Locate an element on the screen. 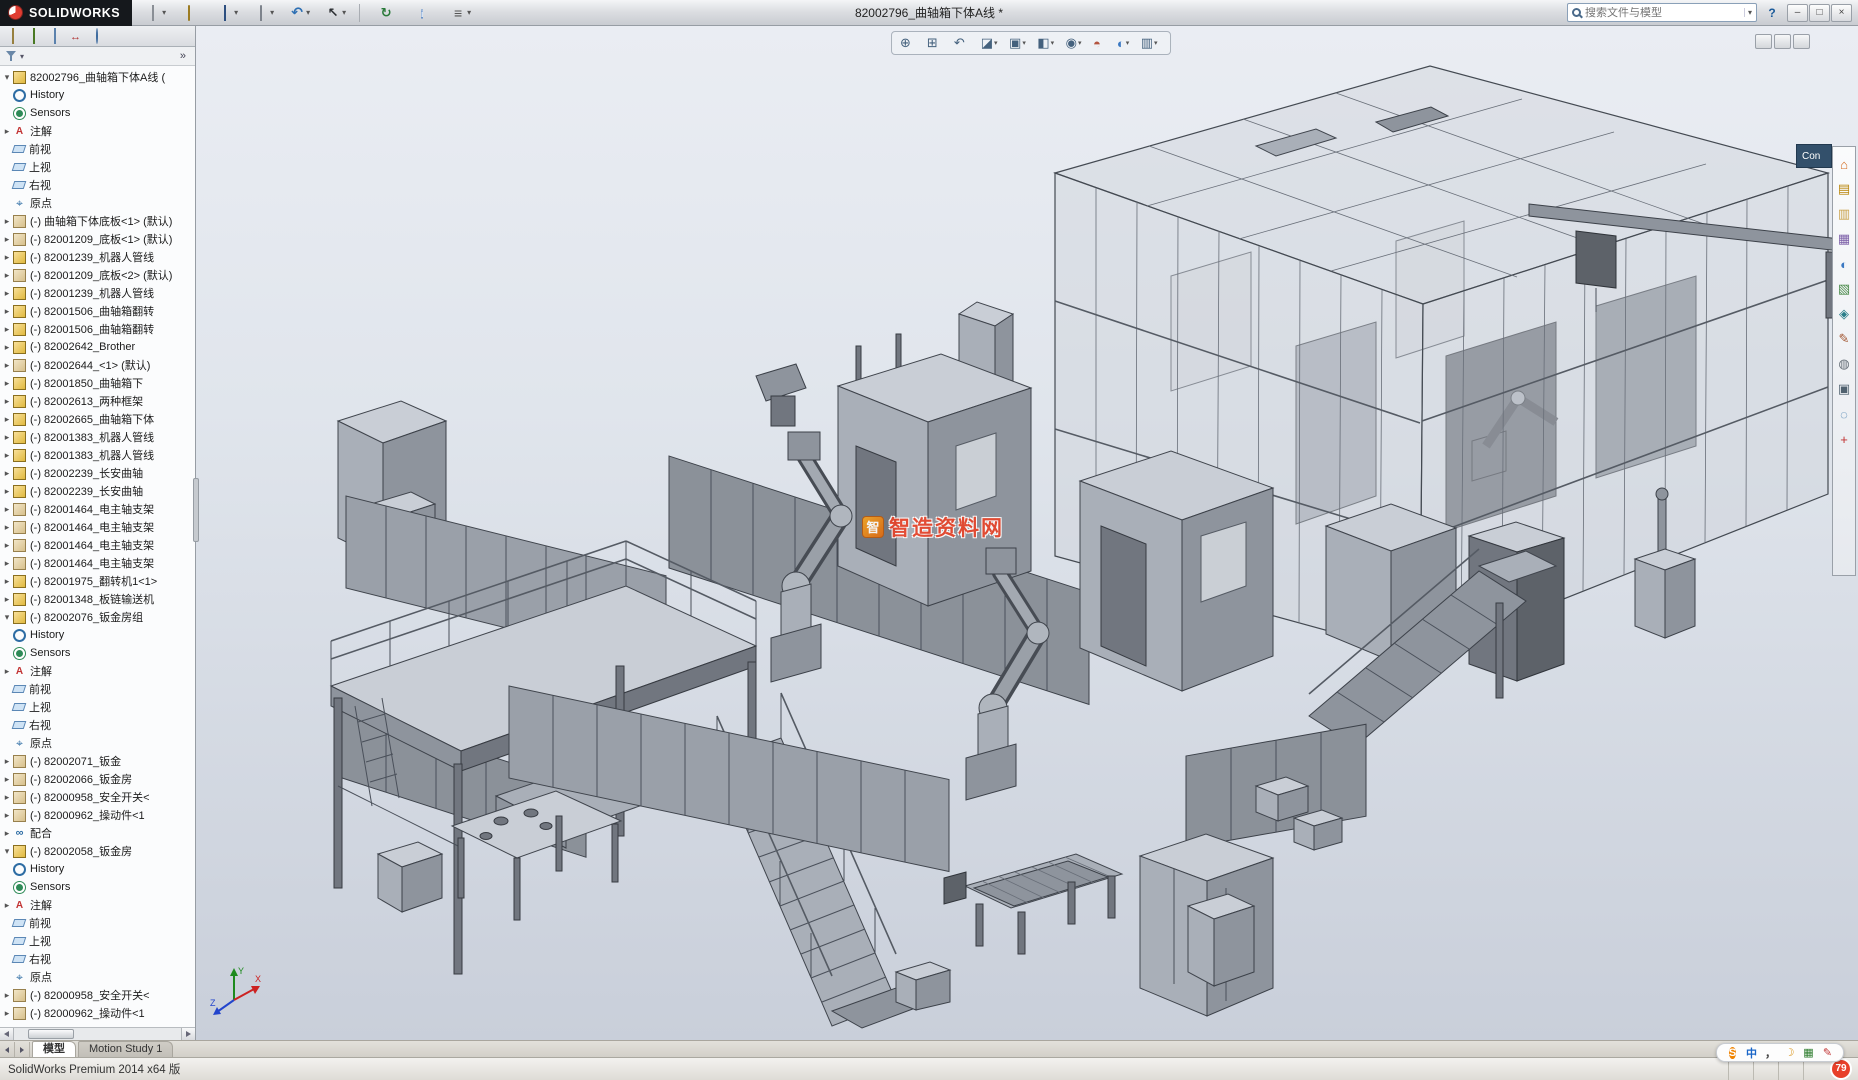  minimize-button: – is located at coordinates (1797, 12).